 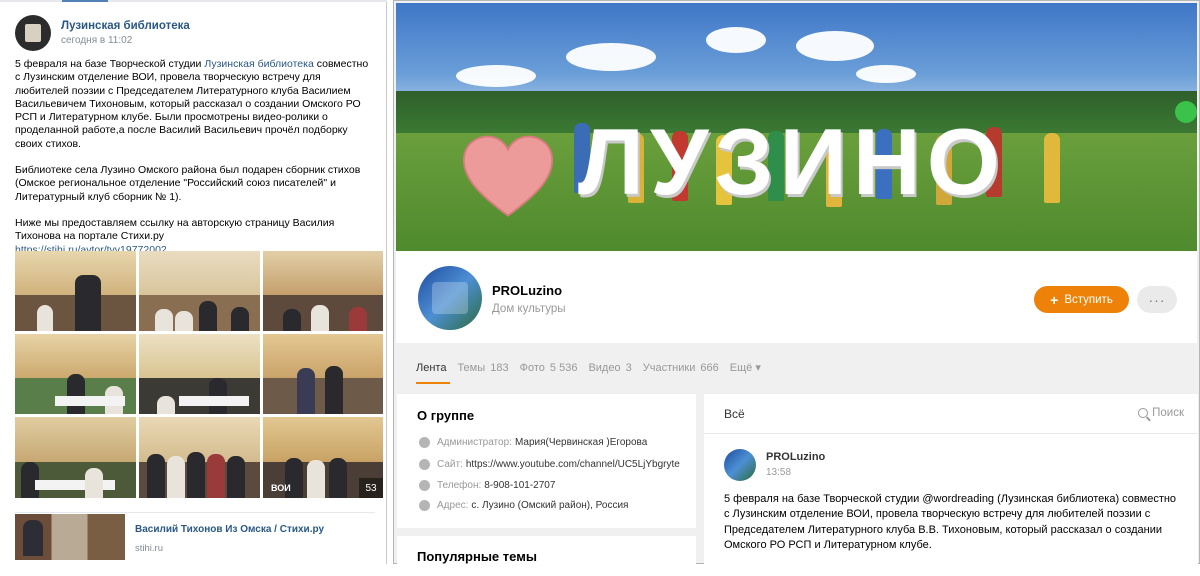 I want to click on phone-icon, so click(x=424, y=485).